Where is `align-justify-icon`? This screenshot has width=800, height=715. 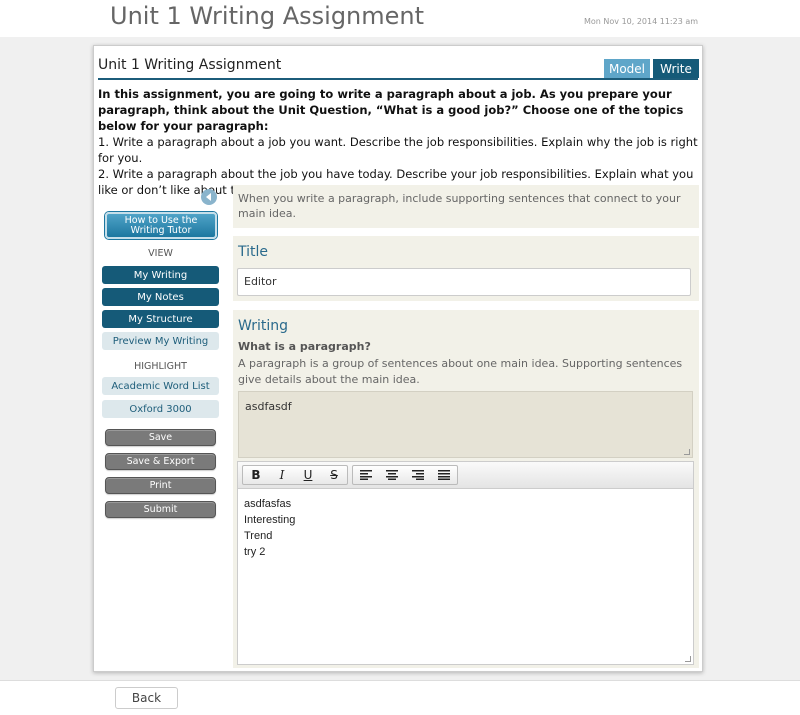 align-justify-icon is located at coordinates (444, 475).